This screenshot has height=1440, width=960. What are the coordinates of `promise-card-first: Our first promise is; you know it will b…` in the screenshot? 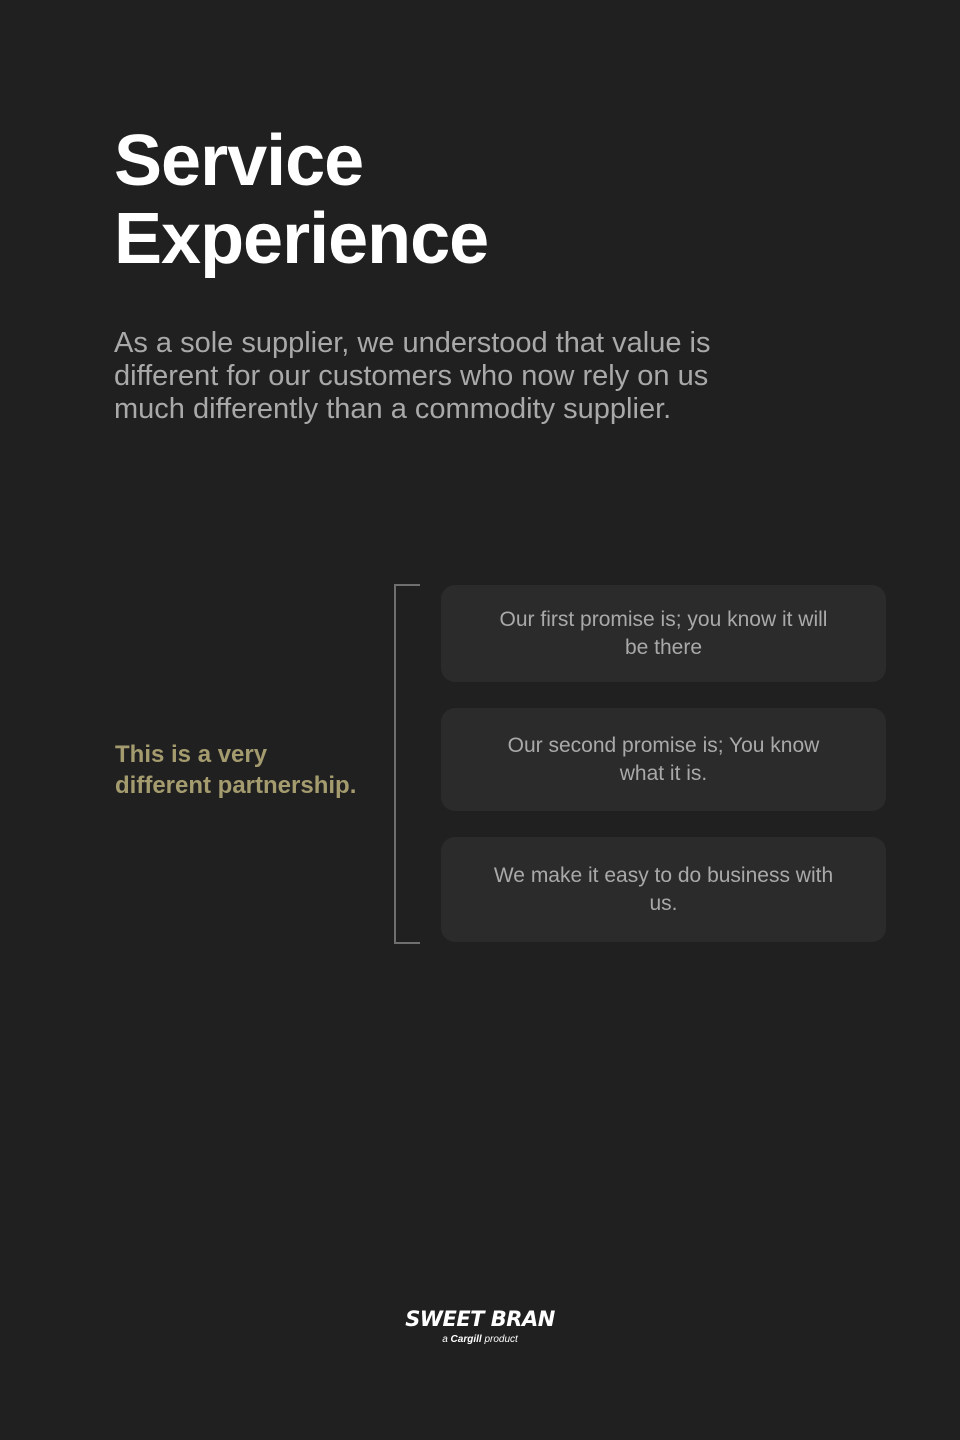 It's located at (663, 633).